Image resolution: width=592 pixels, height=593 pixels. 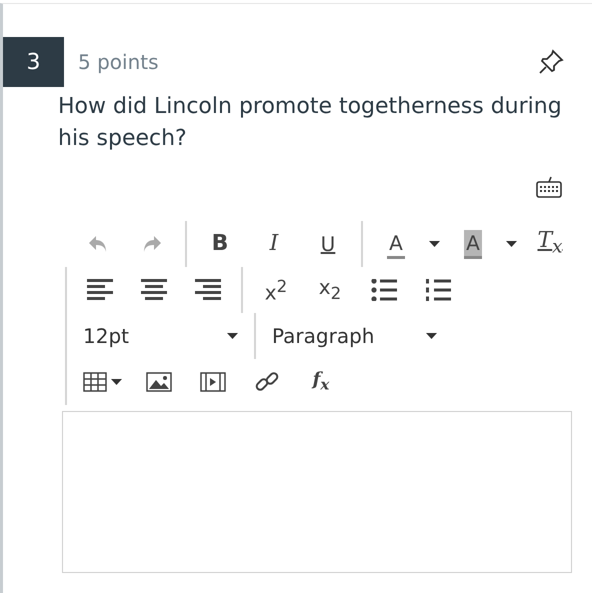 I want to click on points-label: 5 points, so click(x=119, y=62).